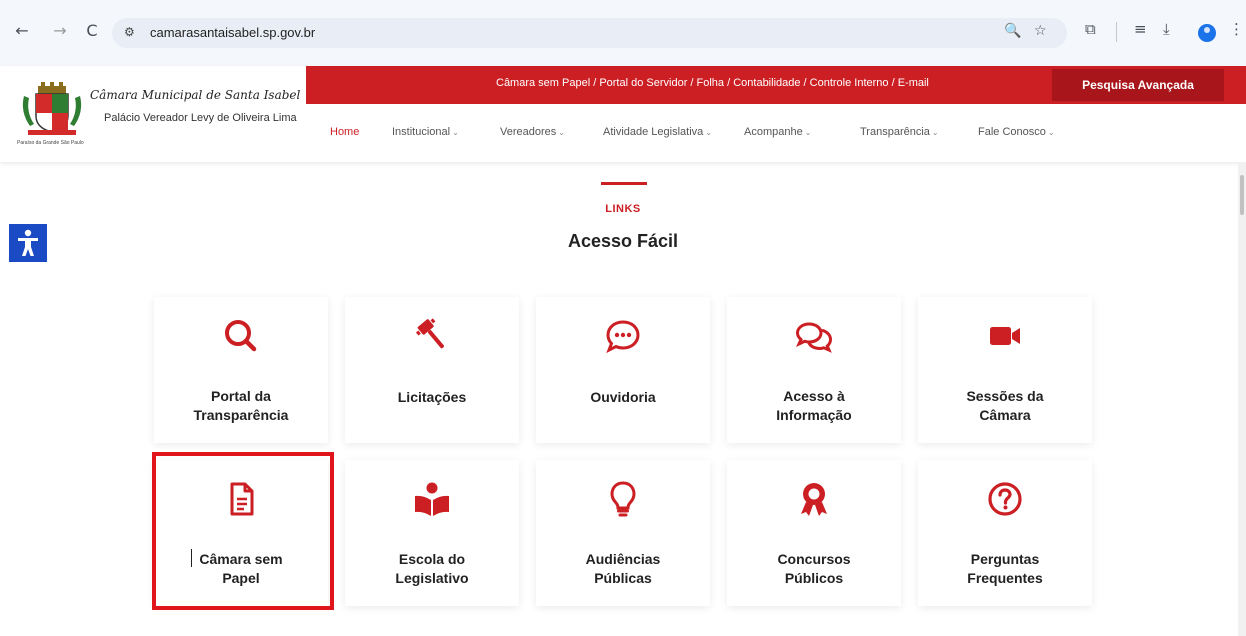 This screenshot has width=1246, height=636. Describe the element at coordinates (814, 370) in the screenshot. I see `card-acesso-informacao: Acesso à Informação` at that location.